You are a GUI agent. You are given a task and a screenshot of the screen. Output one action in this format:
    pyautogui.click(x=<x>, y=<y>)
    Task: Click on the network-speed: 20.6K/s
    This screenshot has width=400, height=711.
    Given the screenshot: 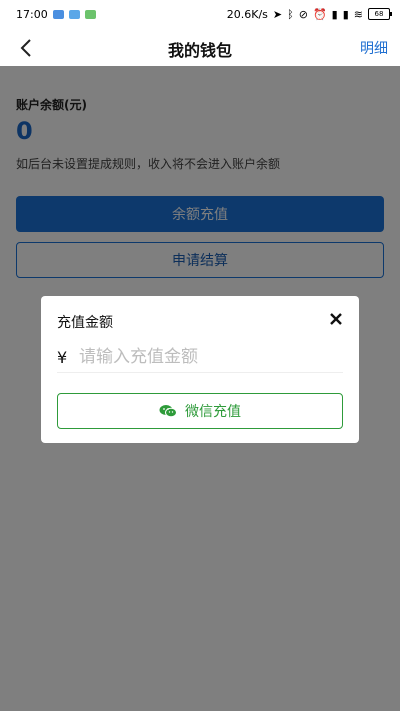 What is the action you would take?
    pyautogui.click(x=247, y=14)
    